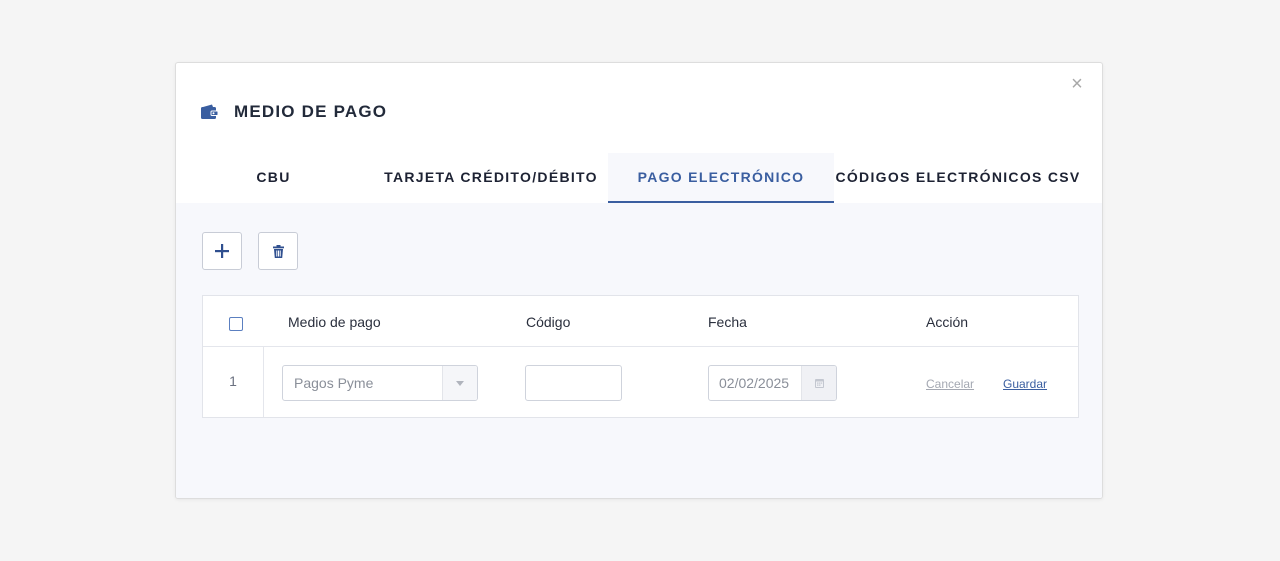 The height and width of the screenshot is (561, 1280). What do you see at coordinates (380, 383) in the screenshot?
I see `payment-method-select: Pagos Pyme` at bounding box center [380, 383].